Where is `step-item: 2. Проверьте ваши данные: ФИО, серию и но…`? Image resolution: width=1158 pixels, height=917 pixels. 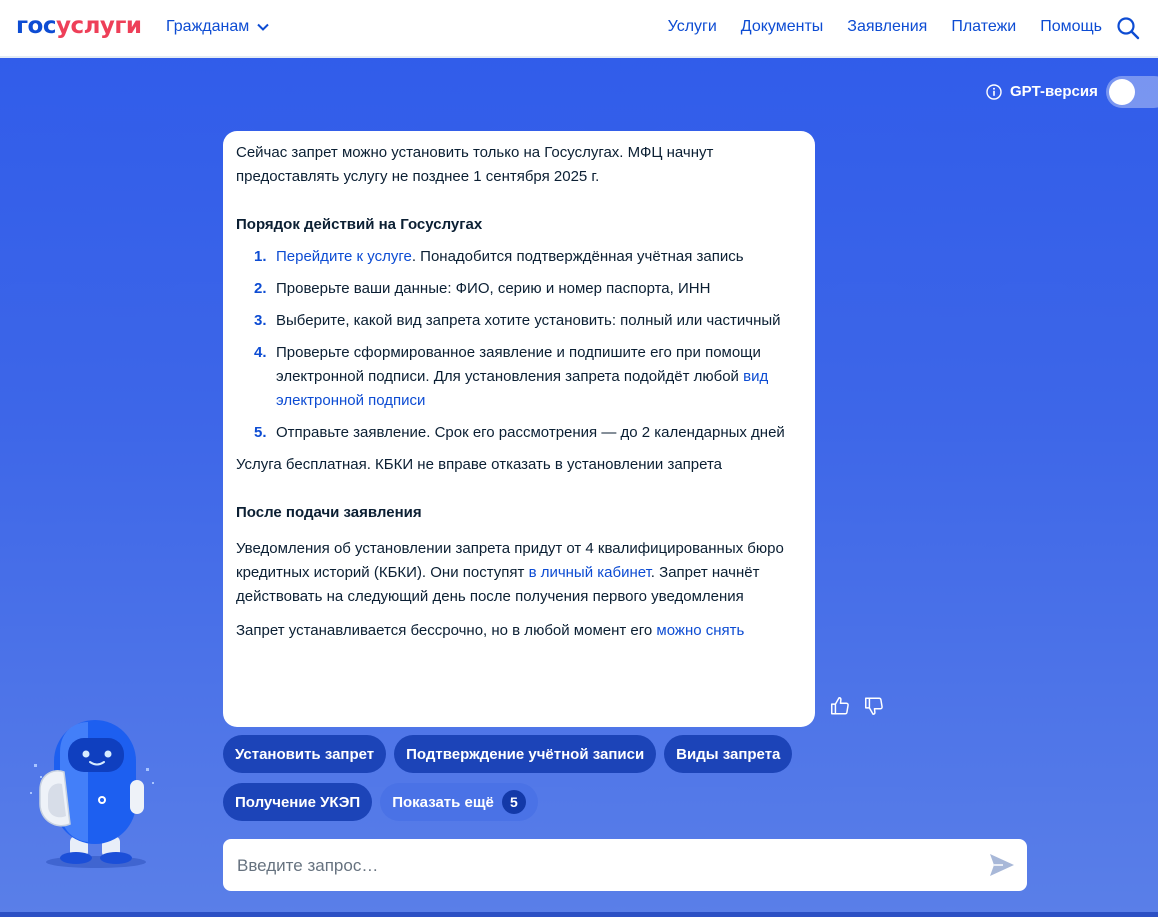 step-item: 2. Проверьте ваши данные: ФИО, серию и но… is located at coordinates (519, 289).